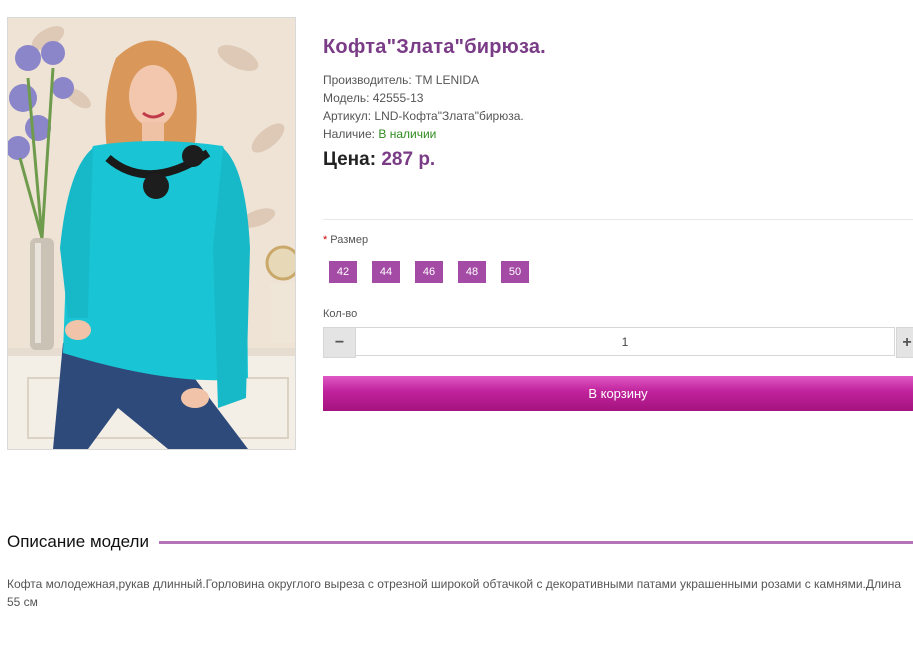 This screenshot has width=913, height=655. Describe the element at coordinates (449, 116) in the screenshot. I see `sku-value: LND-Кофта"Злата"бирюза.` at that location.